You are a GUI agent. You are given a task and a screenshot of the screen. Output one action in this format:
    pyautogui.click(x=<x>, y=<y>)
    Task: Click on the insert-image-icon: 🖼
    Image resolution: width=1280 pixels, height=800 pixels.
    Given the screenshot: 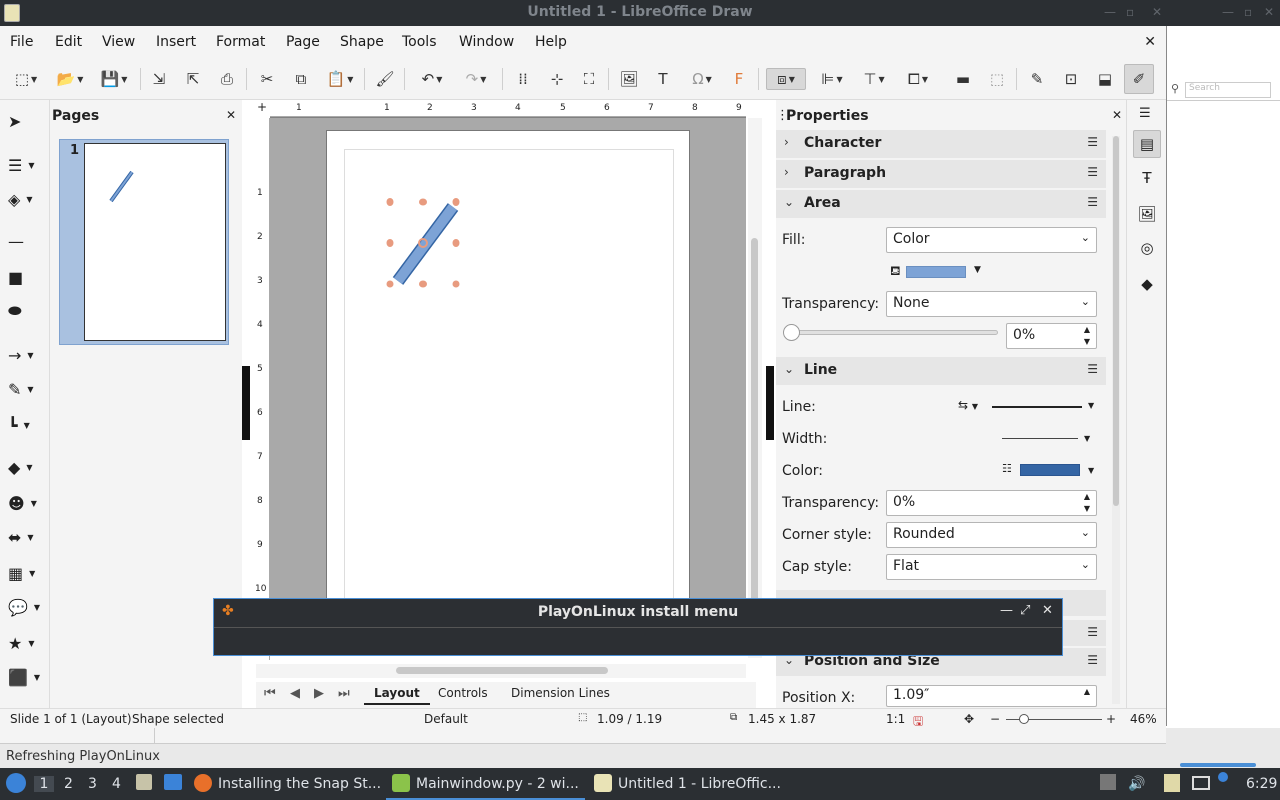 What is the action you would take?
    pyautogui.click(x=629, y=79)
    